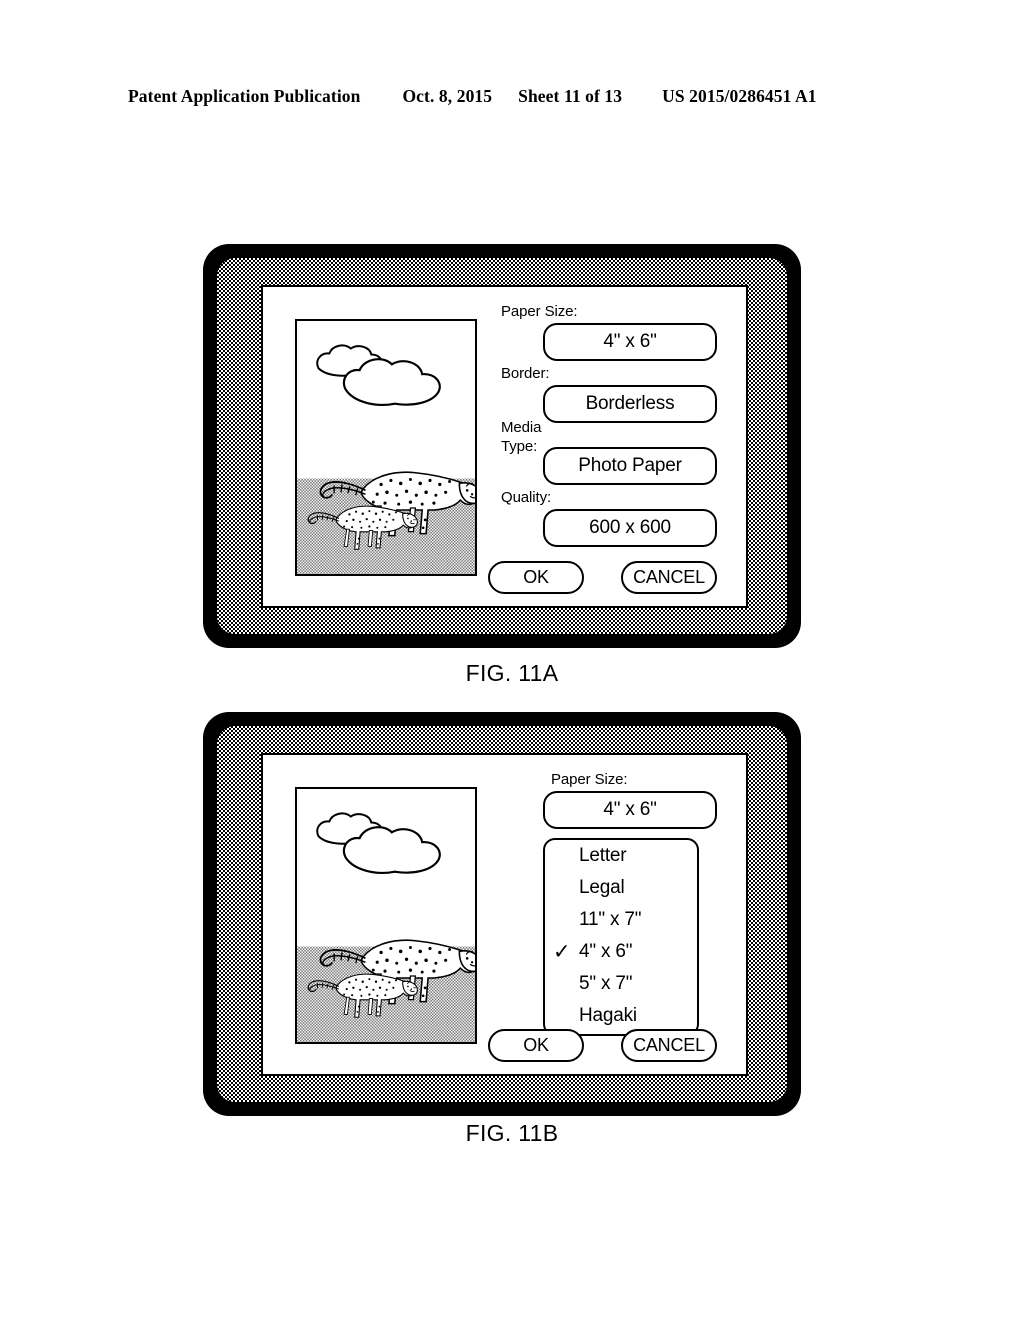  What do you see at coordinates (606, 951) in the screenshot?
I see `dropdown-option-label: 4" x 6"` at bounding box center [606, 951].